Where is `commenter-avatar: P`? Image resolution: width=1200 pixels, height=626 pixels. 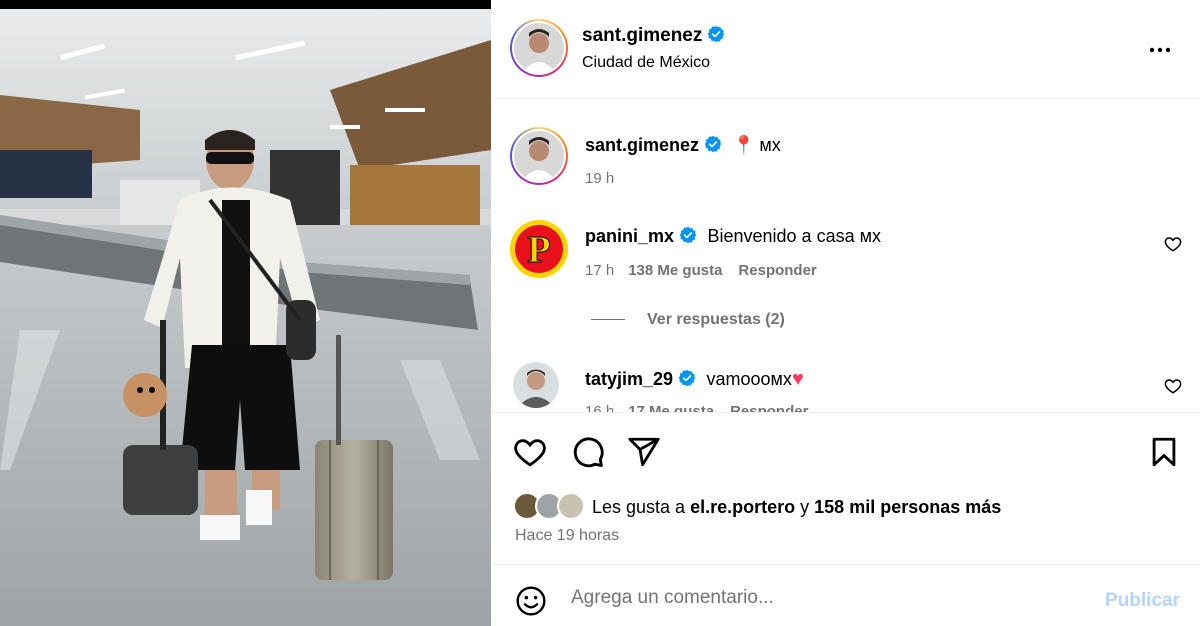
commenter-avatar: P is located at coordinates (539, 249).